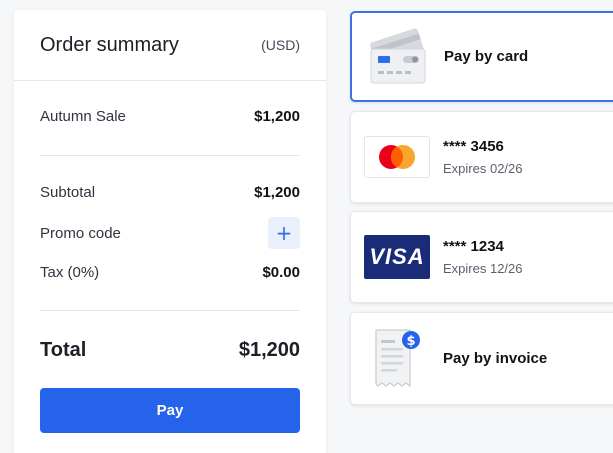 This screenshot has height=453, width=613. What do you see at coordinates (277, 116) in the screenshot?
I see `line-item-value: $1,200` at bounding box center [277, 116].